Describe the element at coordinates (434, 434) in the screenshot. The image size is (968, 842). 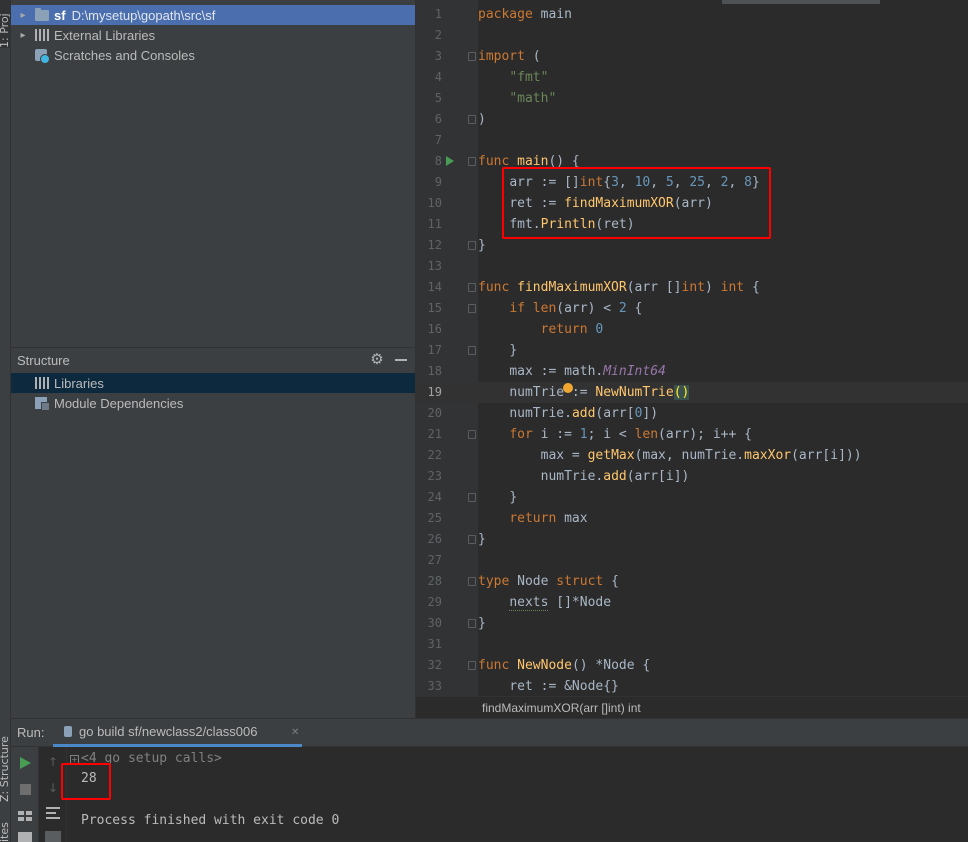
I see `line-number: 21` at that location.